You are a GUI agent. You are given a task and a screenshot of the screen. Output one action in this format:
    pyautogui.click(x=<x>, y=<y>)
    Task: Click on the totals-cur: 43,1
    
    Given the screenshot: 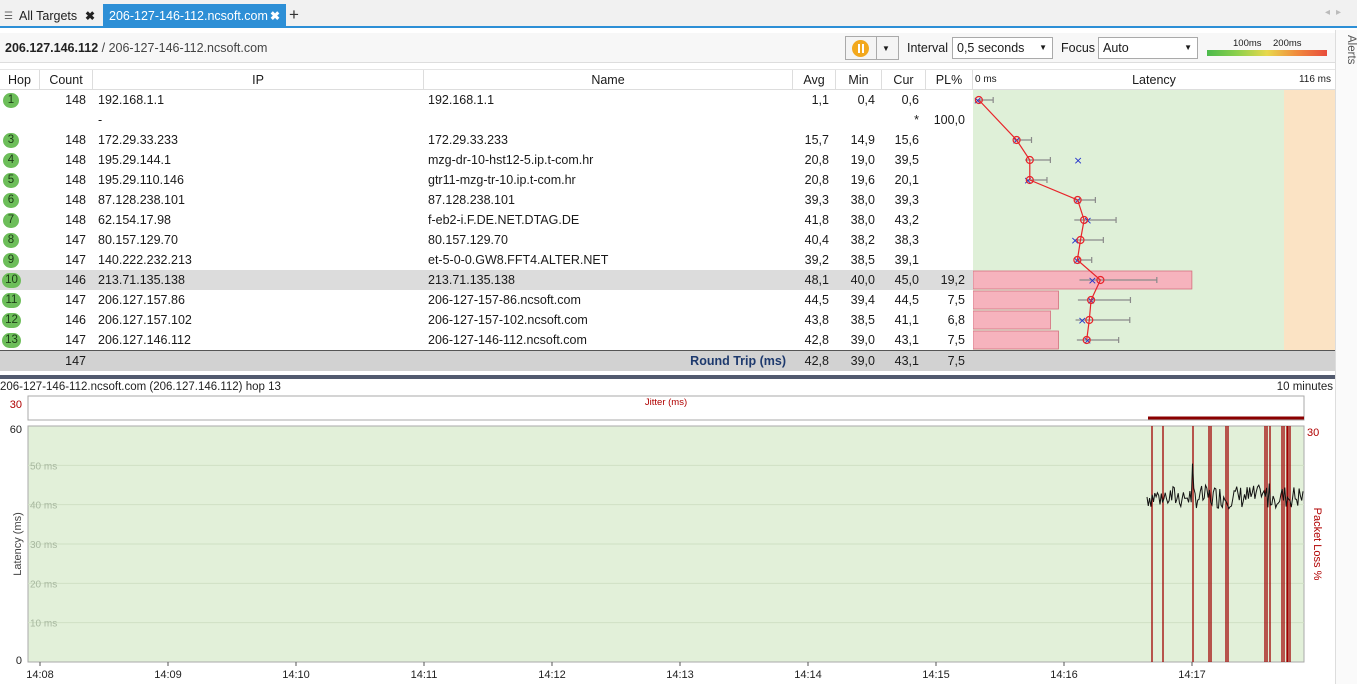 What is the action you would take?
    pyautogui.click(x=906, y=361)
    